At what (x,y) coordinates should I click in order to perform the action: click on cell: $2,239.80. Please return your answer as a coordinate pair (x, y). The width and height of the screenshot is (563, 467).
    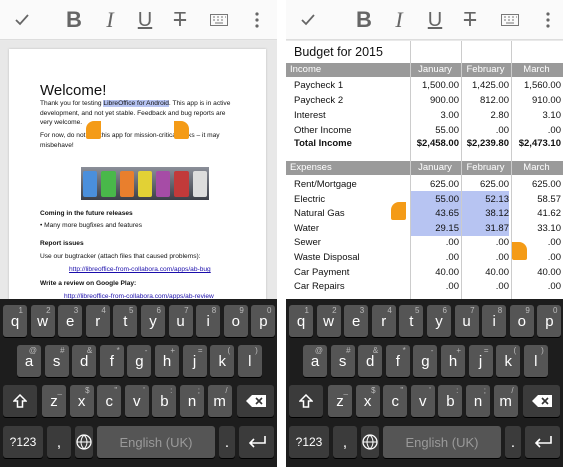
    Looking at the image, I should click on (485, 143).